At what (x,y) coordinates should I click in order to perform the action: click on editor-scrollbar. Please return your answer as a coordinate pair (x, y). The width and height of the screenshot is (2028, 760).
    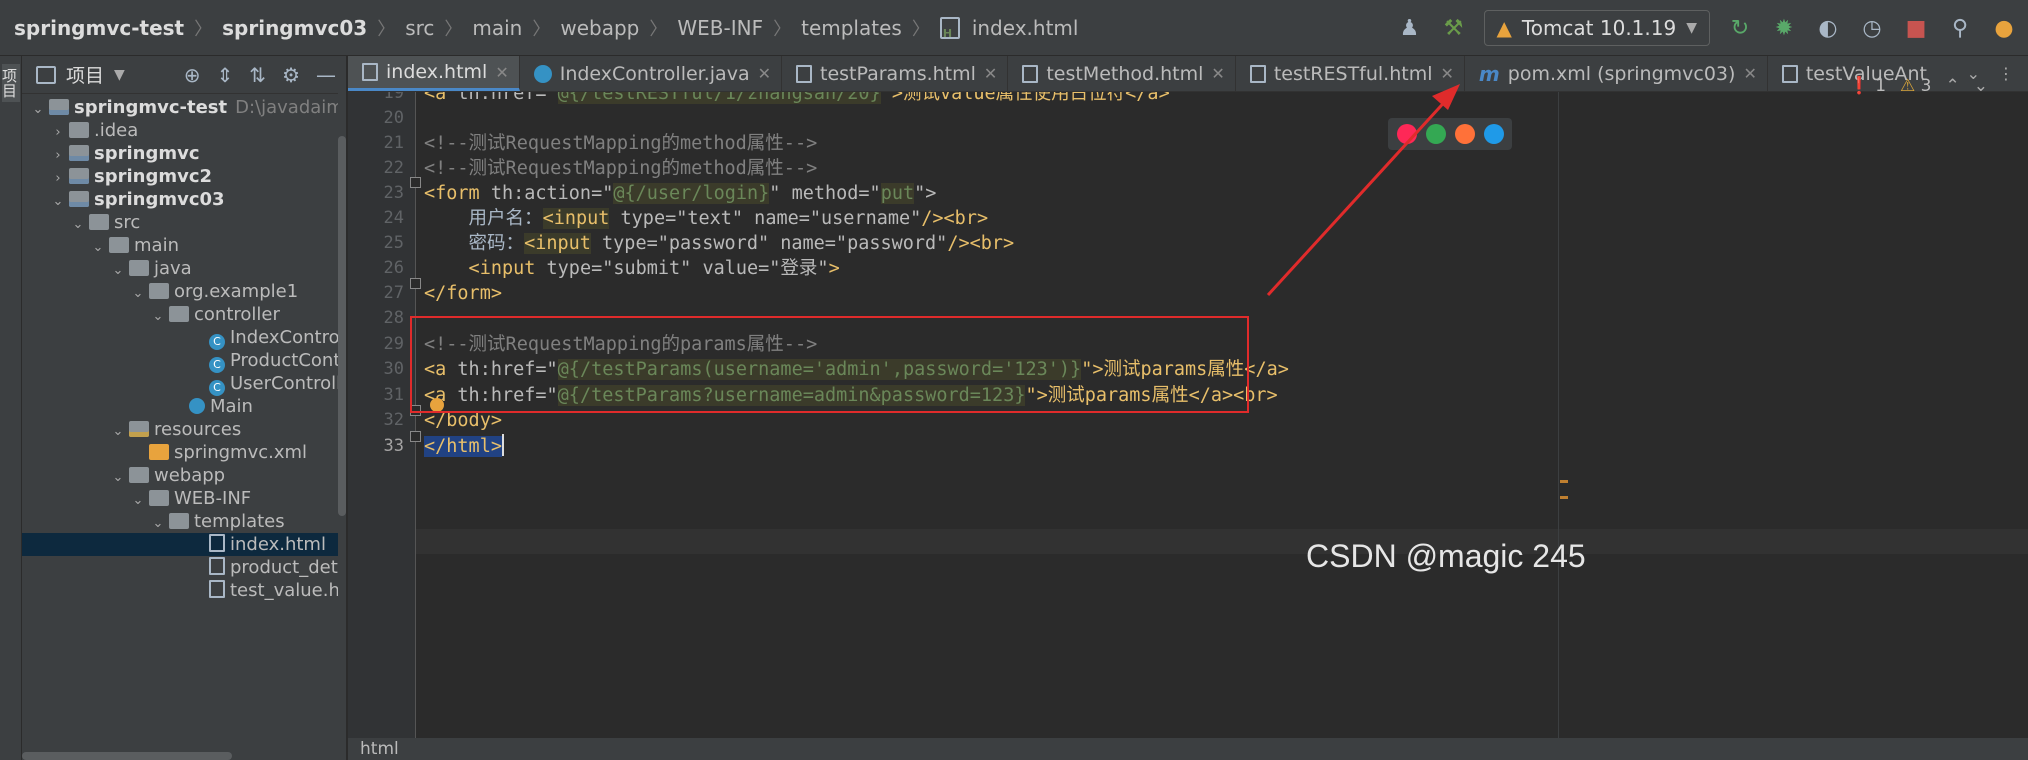
    Looking at the image, I should click on (1563, 415).